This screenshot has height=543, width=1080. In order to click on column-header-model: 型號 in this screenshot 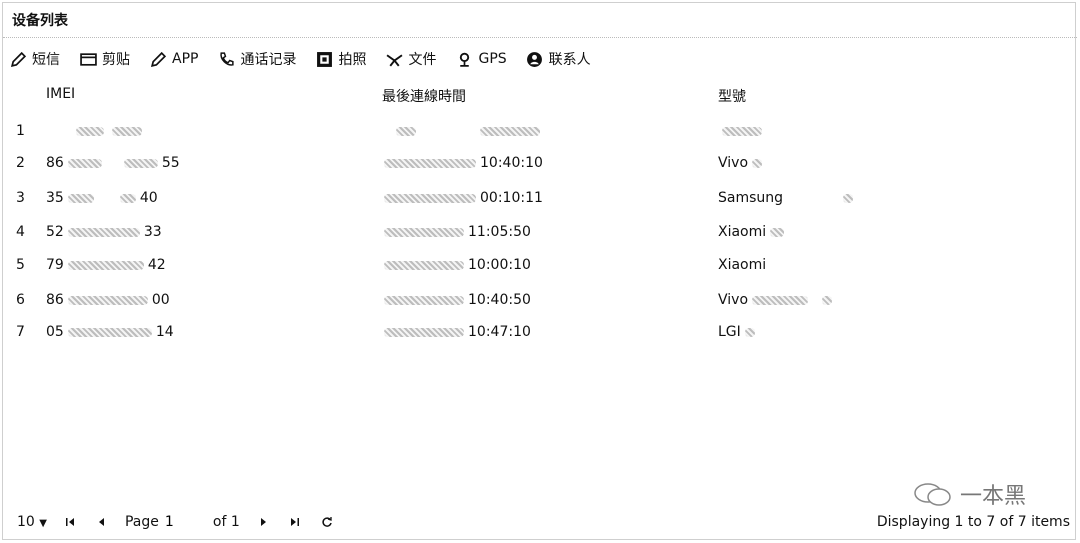, I will do `click(732, 96)`.